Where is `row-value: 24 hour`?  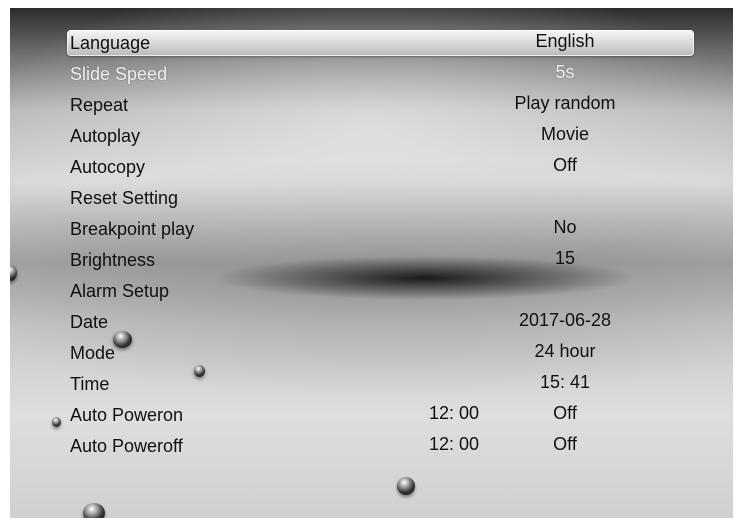 row-value: 24 hour is located at coordinates (565, 351).